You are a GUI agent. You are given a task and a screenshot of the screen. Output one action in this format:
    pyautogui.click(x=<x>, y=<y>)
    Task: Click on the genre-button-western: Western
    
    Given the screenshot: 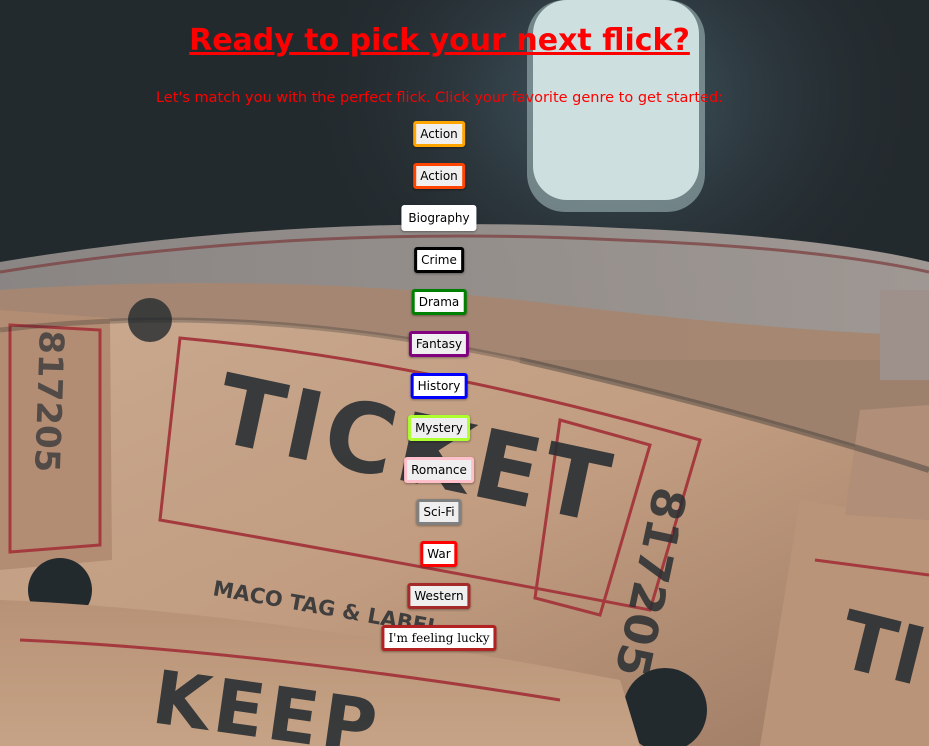 What is the action you would take?
    pyautogui.click(x=439, y=596)
    